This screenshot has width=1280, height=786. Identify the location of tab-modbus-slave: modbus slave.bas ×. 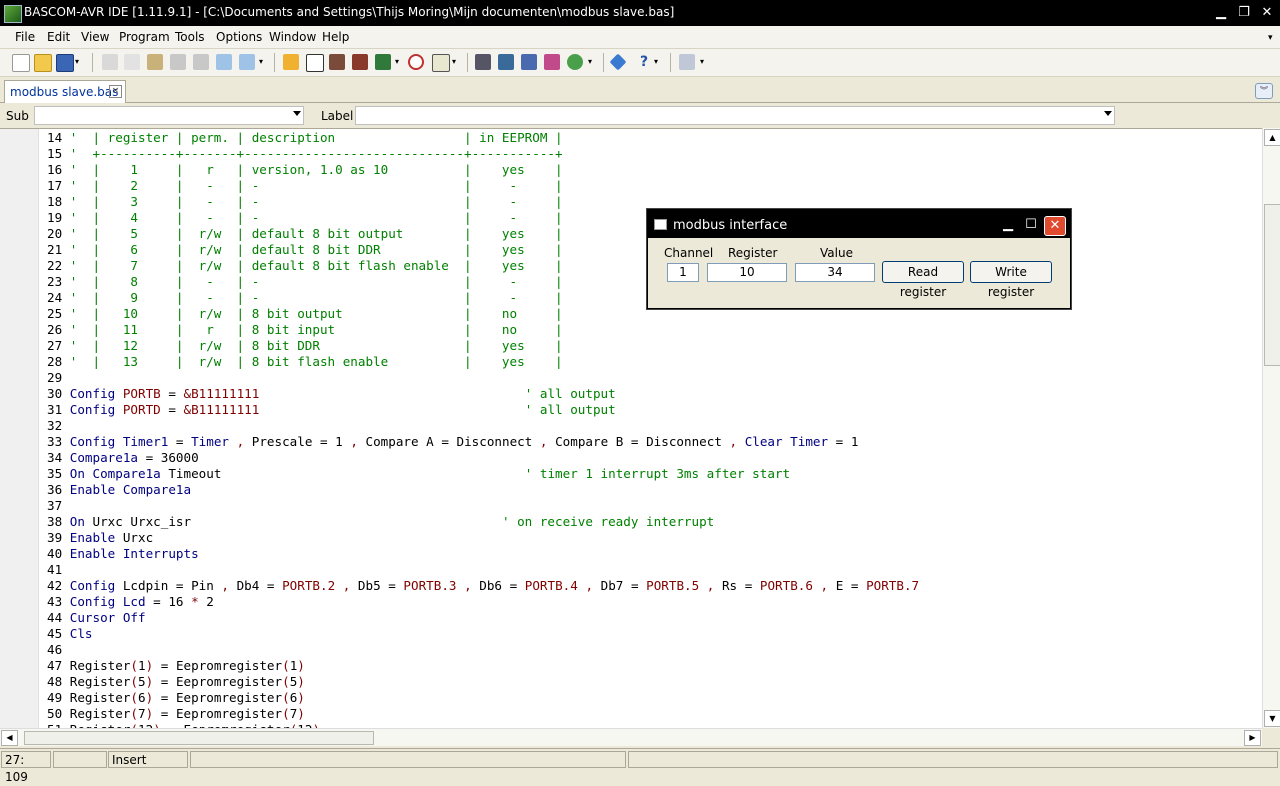
(65, 91).